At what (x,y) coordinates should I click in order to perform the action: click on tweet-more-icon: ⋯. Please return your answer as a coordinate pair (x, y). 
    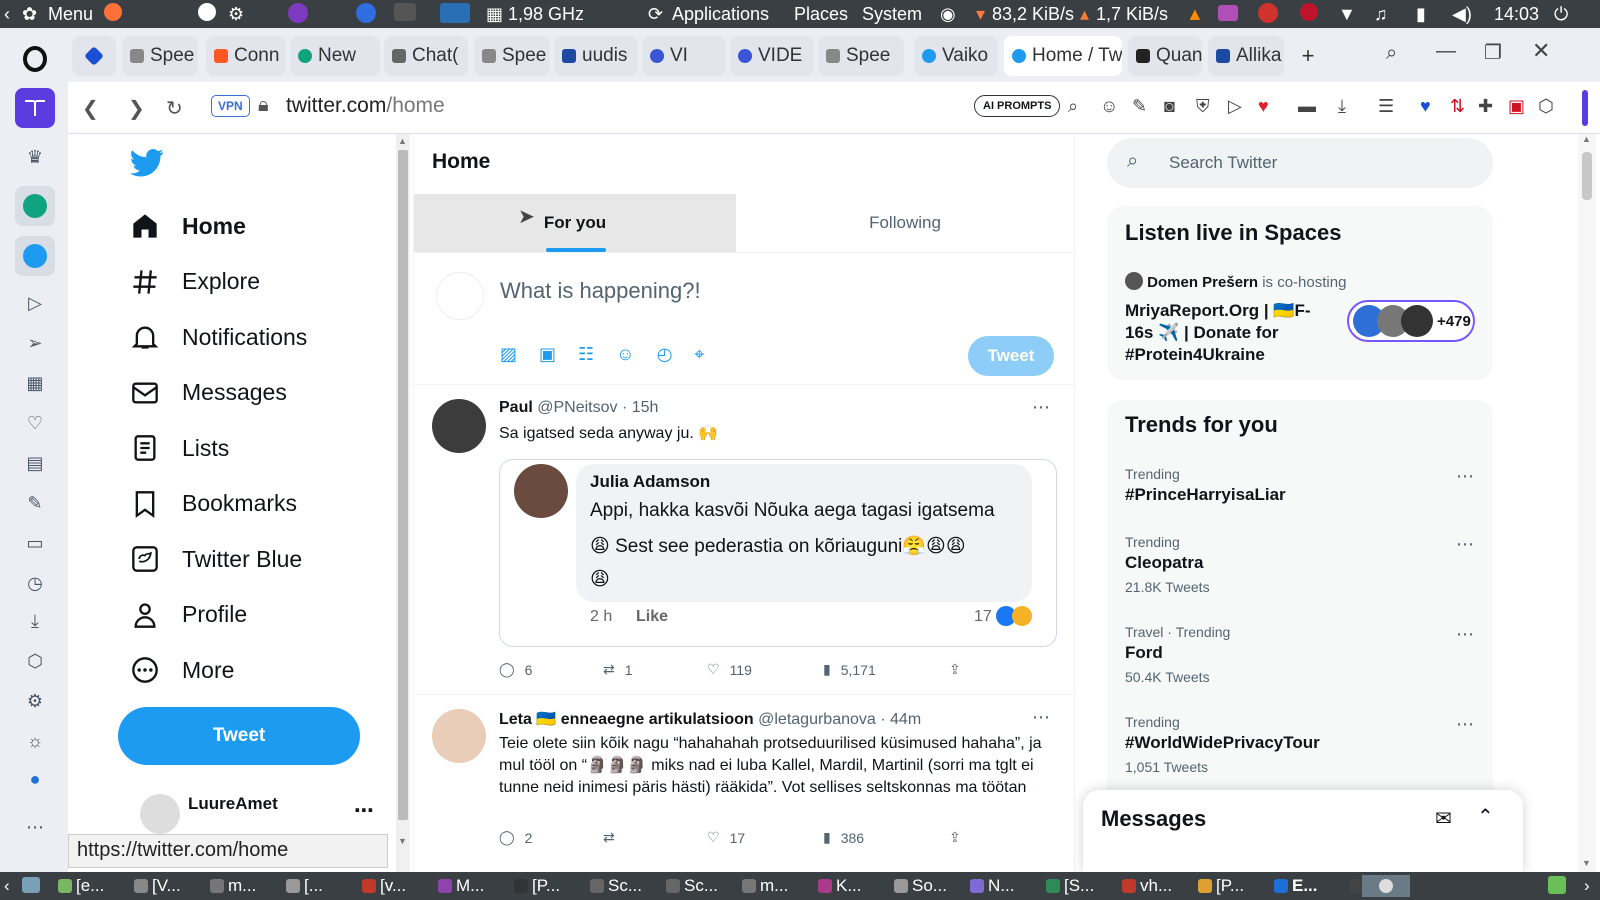
    Looking at the image, I should click on (1041, 717).